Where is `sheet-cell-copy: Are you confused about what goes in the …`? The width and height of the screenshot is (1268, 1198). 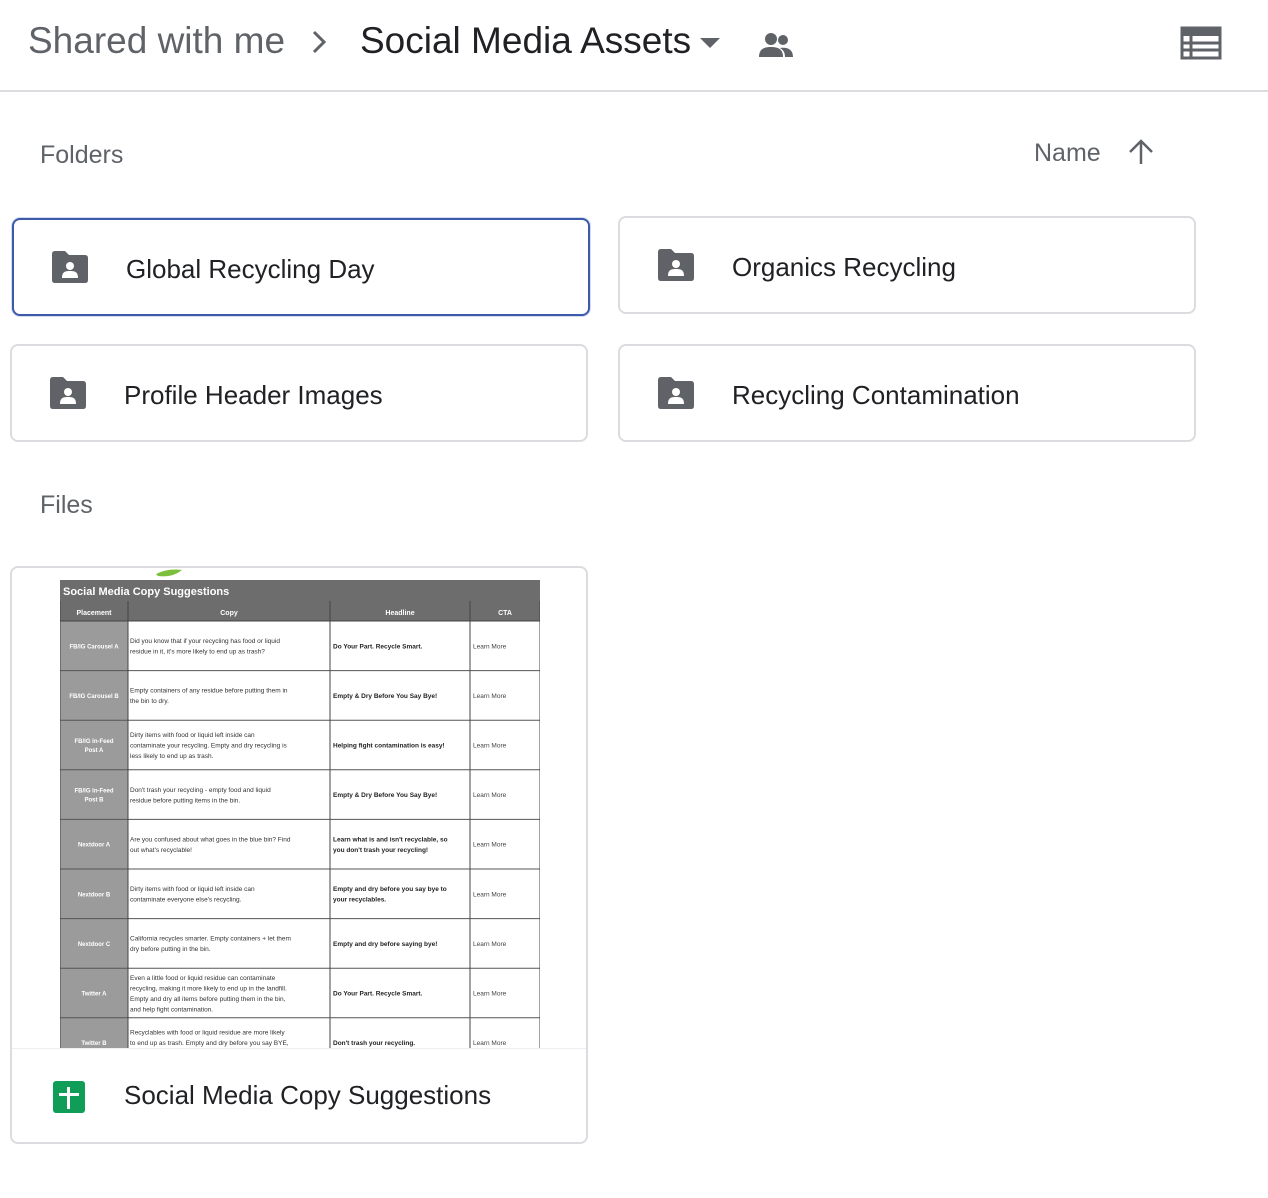 sheet-cell-copy: Are you confused about what goes in the … is located at coordinates (210, 839).